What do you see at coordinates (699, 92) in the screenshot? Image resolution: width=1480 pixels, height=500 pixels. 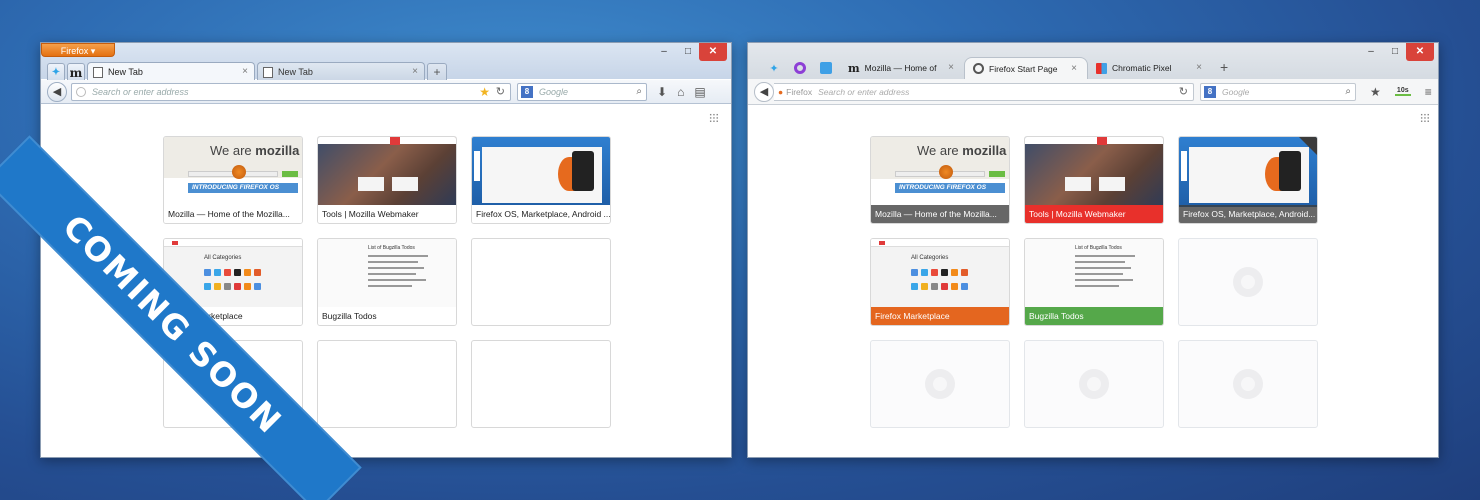 I see `bookmarks-menu-icon: ▤` at bounding box center [699, 92].